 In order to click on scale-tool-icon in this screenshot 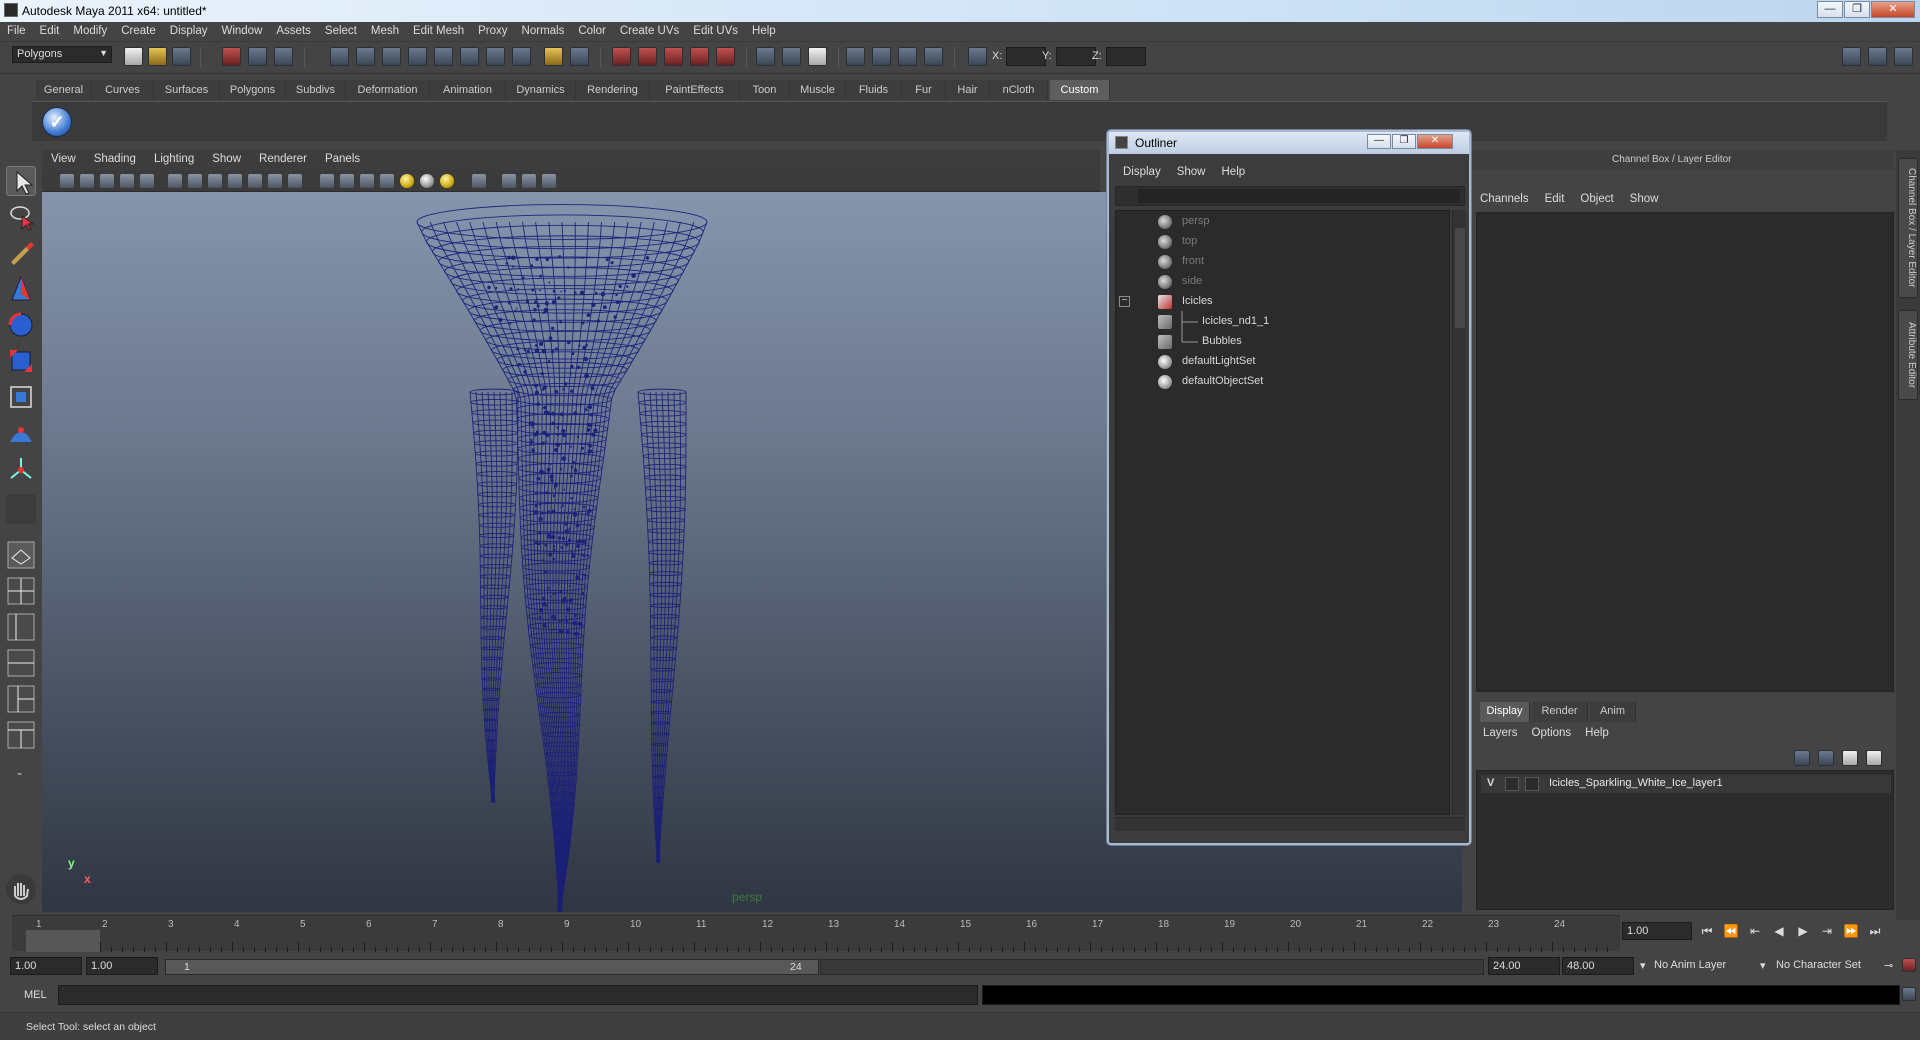, I will do `click(21, 361)`.